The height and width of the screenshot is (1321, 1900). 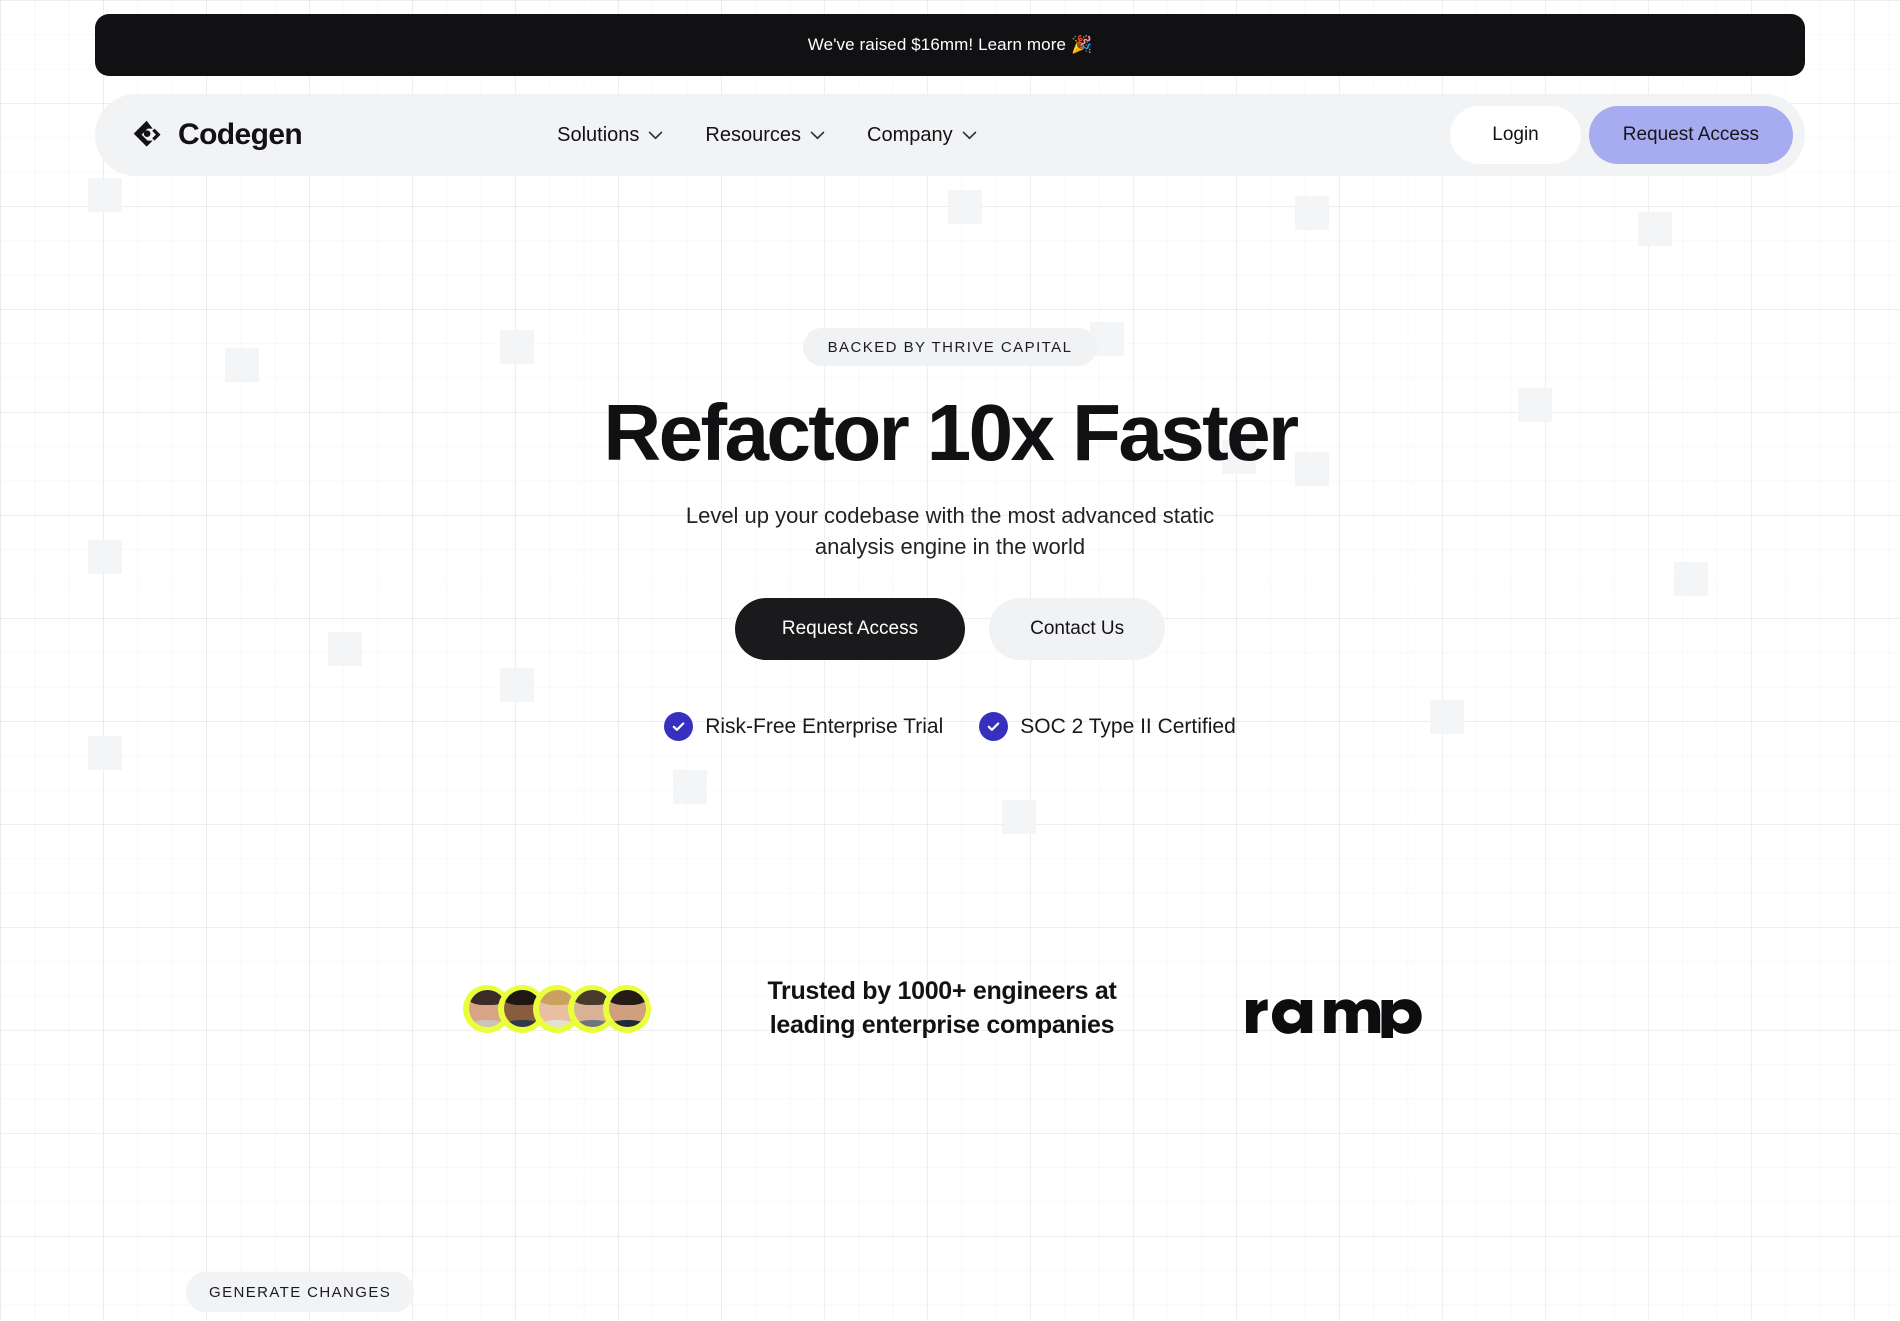 What do you see at coordinates (824, 726) in the screenshot?
I see `trust-label-risk-free: Risk-Free Enterprise Trial` at bounding box center [824, 726].